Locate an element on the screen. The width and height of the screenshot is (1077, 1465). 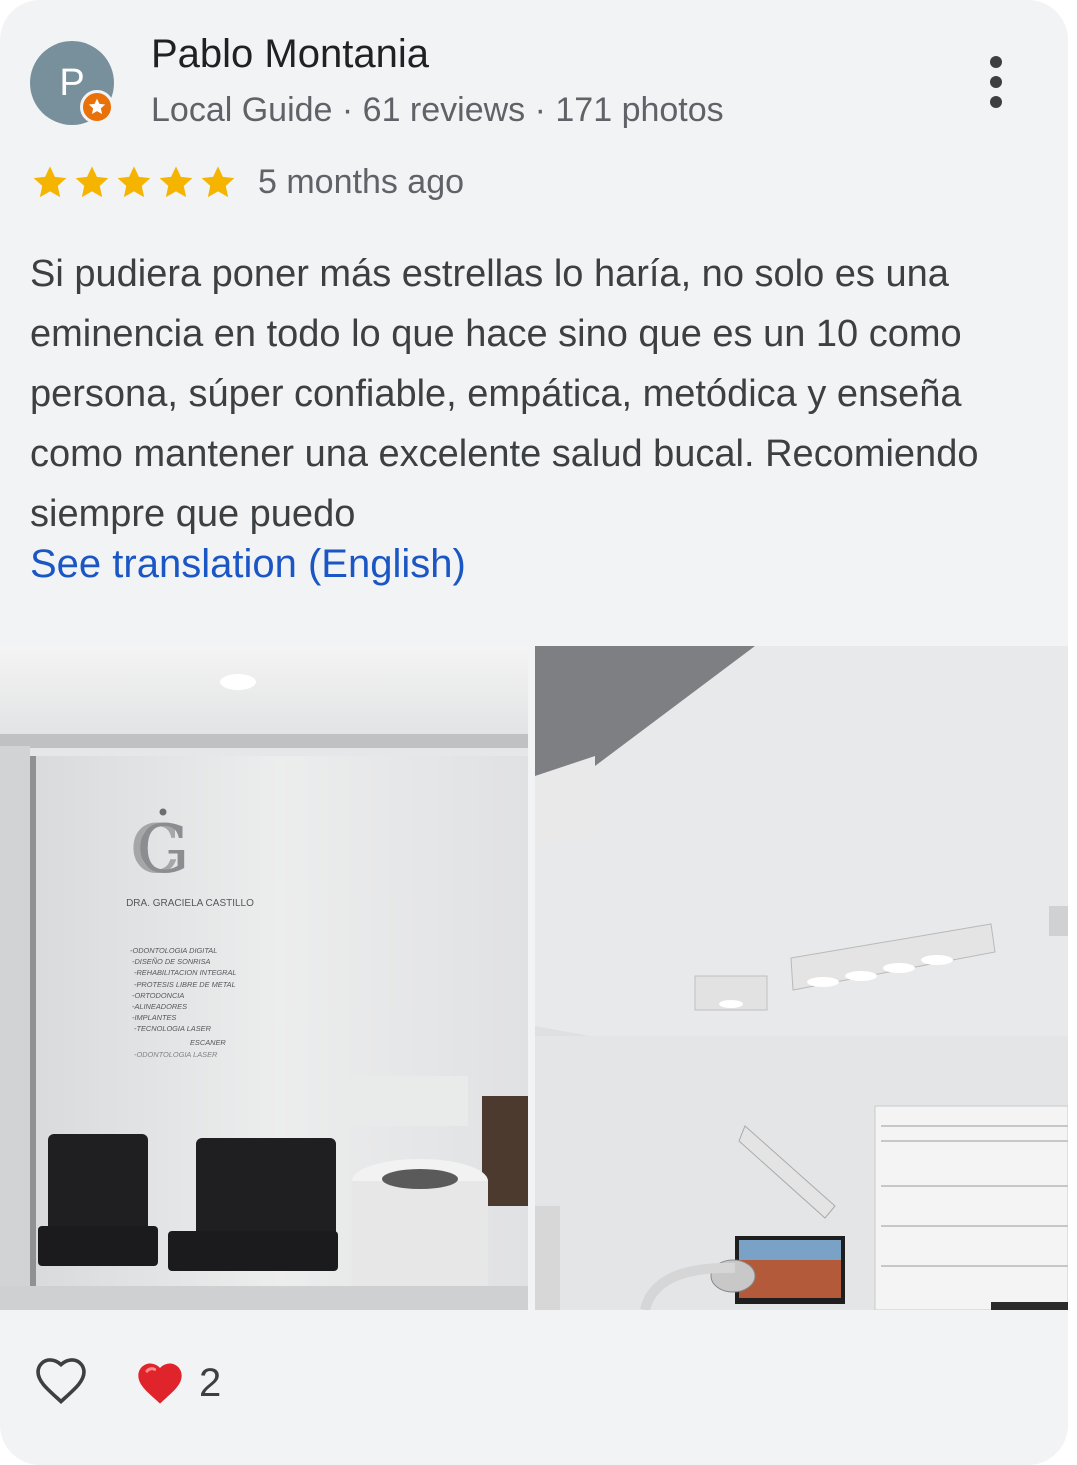
reaction-count: 2 is located at coordinates (210, 1383).